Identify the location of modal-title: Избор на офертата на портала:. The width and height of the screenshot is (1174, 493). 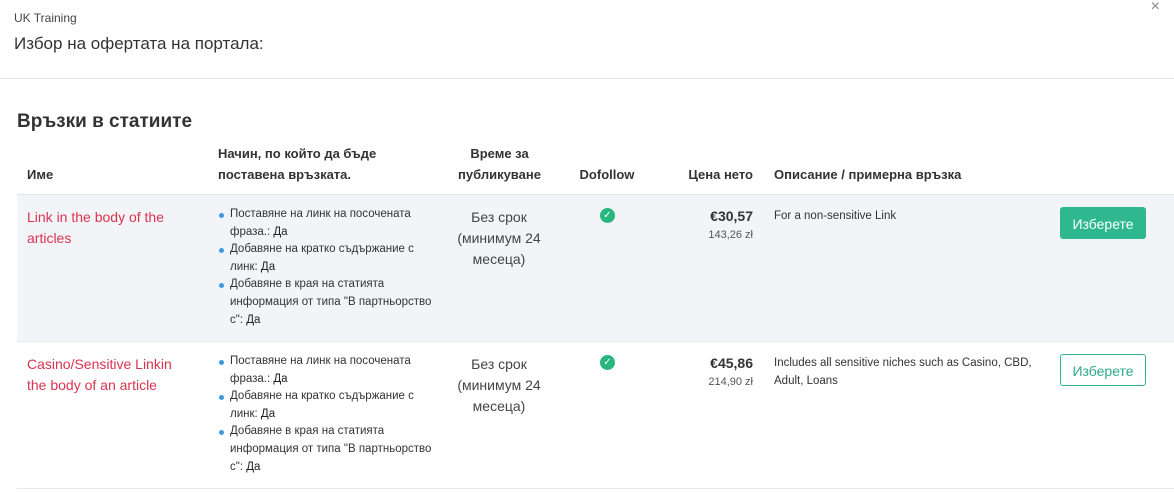
(139, 43).